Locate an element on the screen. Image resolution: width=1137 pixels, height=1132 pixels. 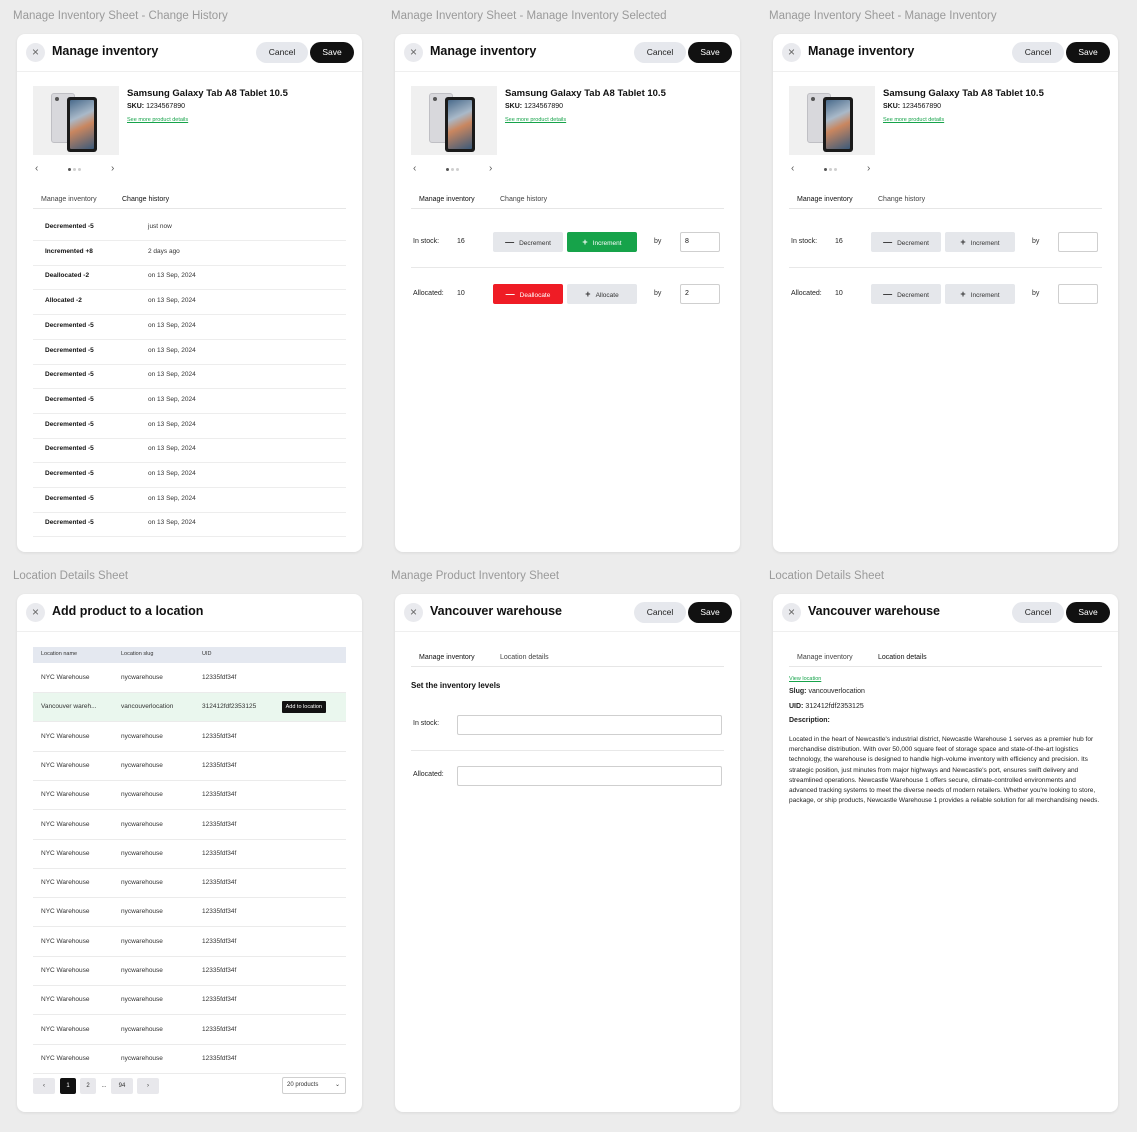
pagination-next-icon: › is located at coordinates (148, 1086).